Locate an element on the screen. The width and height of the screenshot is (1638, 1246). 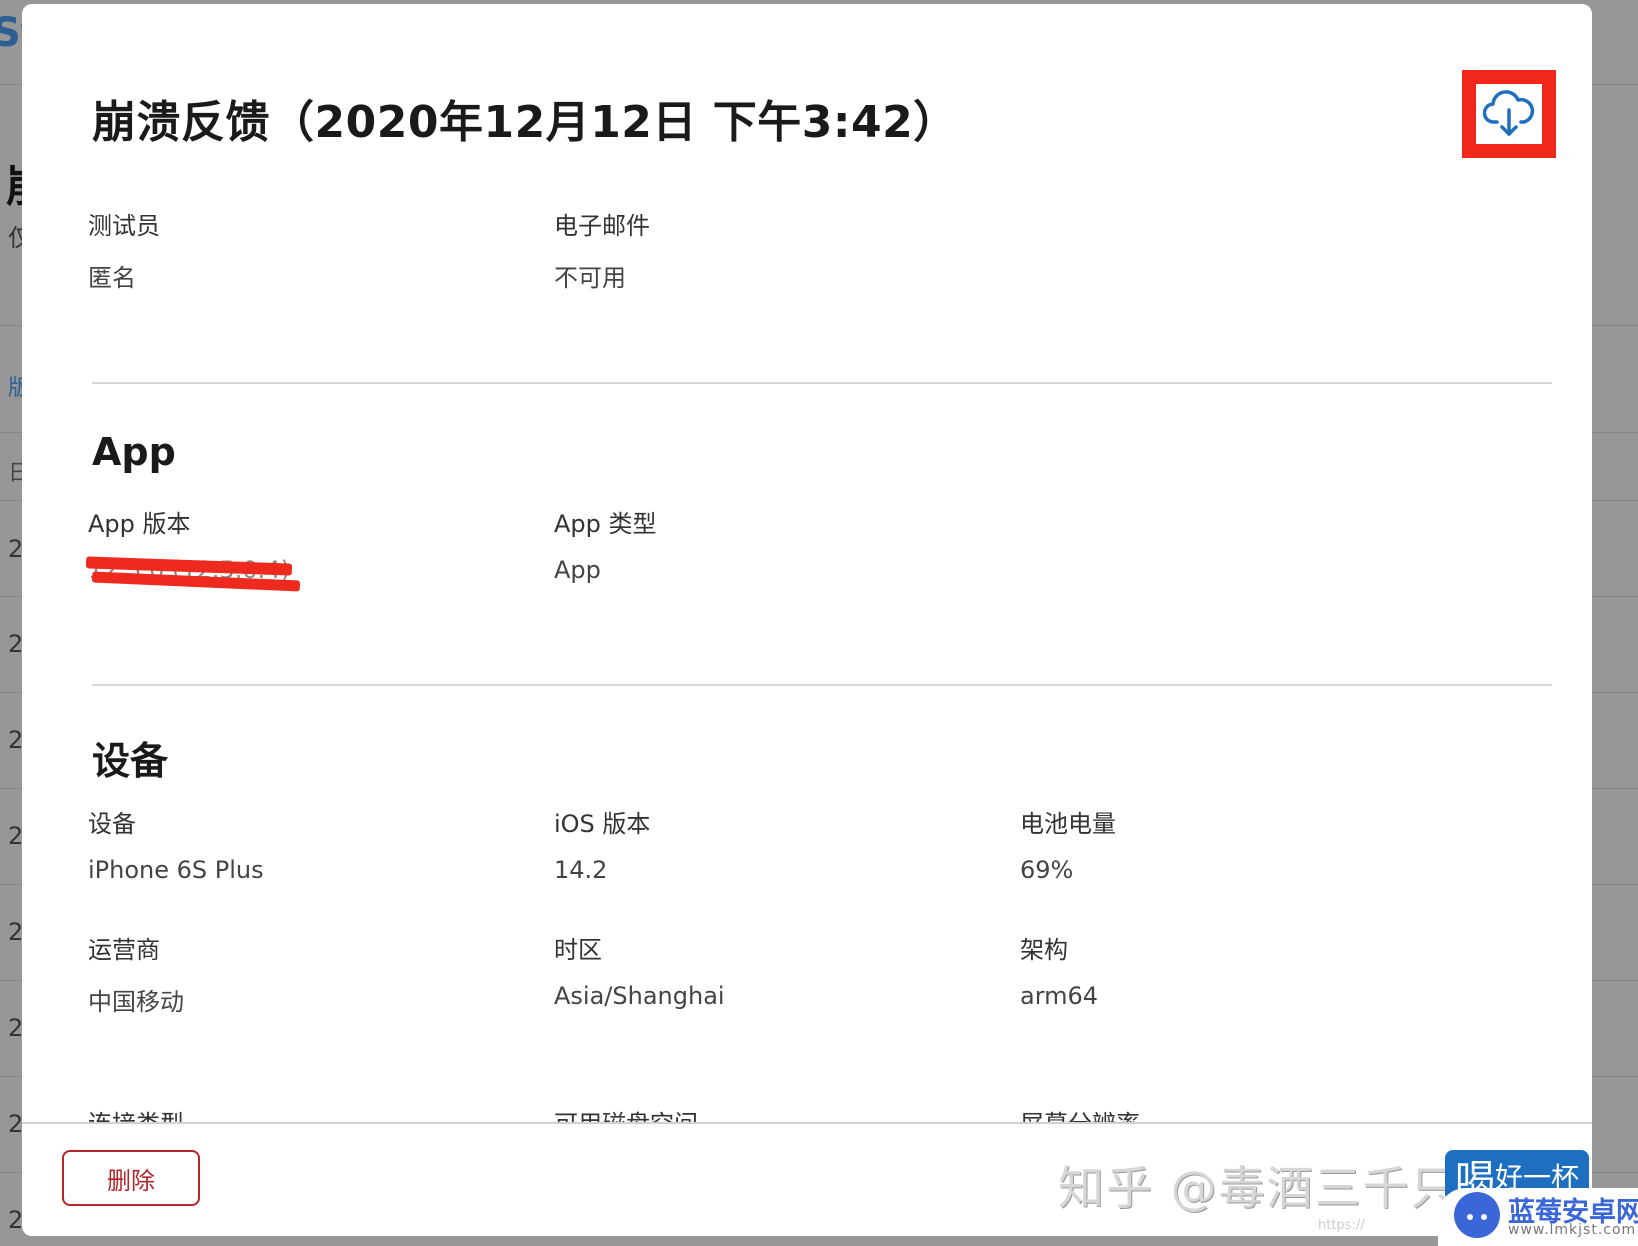
architecture-value: arm64 is located at coordinates (1059, 996).